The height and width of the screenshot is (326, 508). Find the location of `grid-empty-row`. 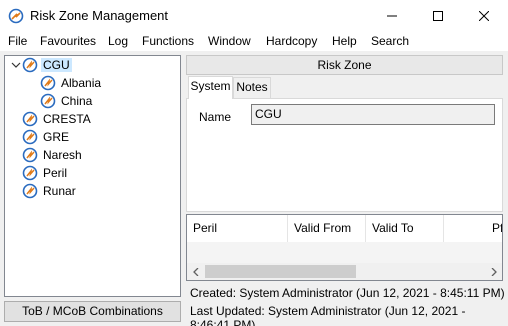

grid-empty-row is located at coordinates (344, 253).